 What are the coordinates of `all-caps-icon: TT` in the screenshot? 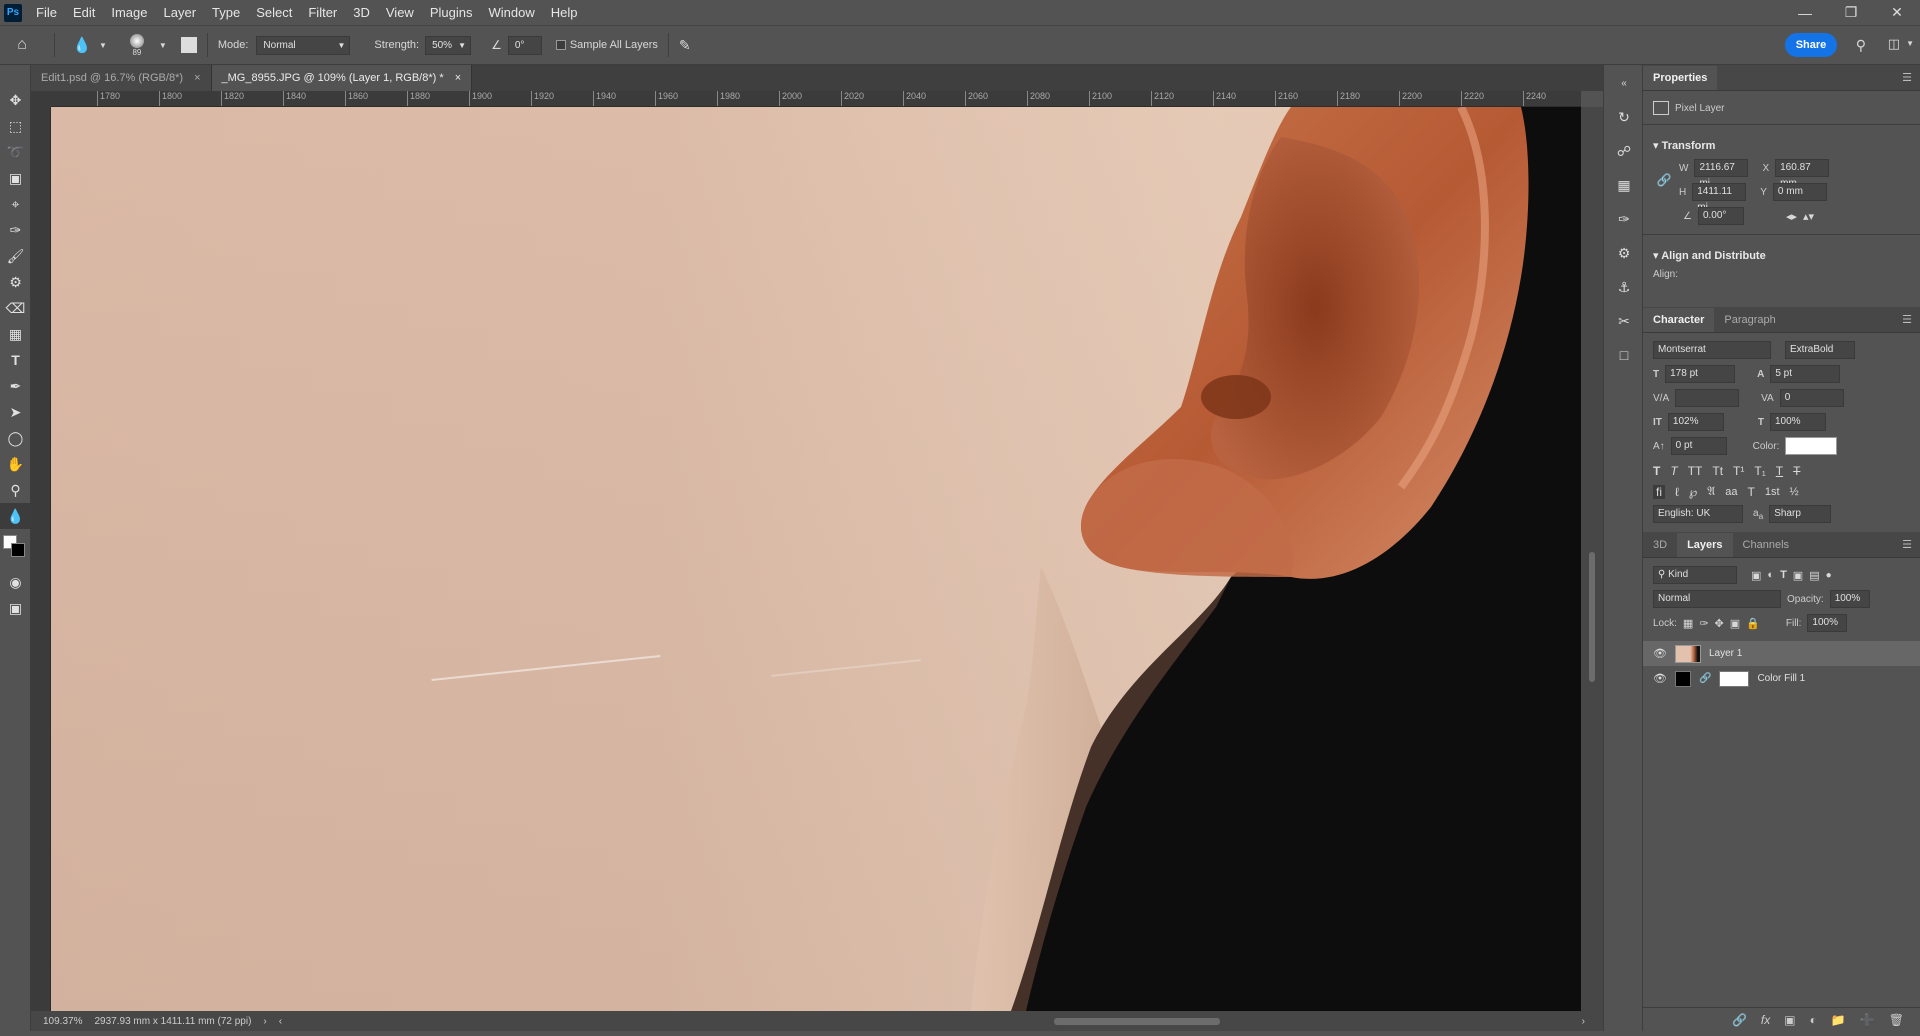 It's located at (1695, 471).